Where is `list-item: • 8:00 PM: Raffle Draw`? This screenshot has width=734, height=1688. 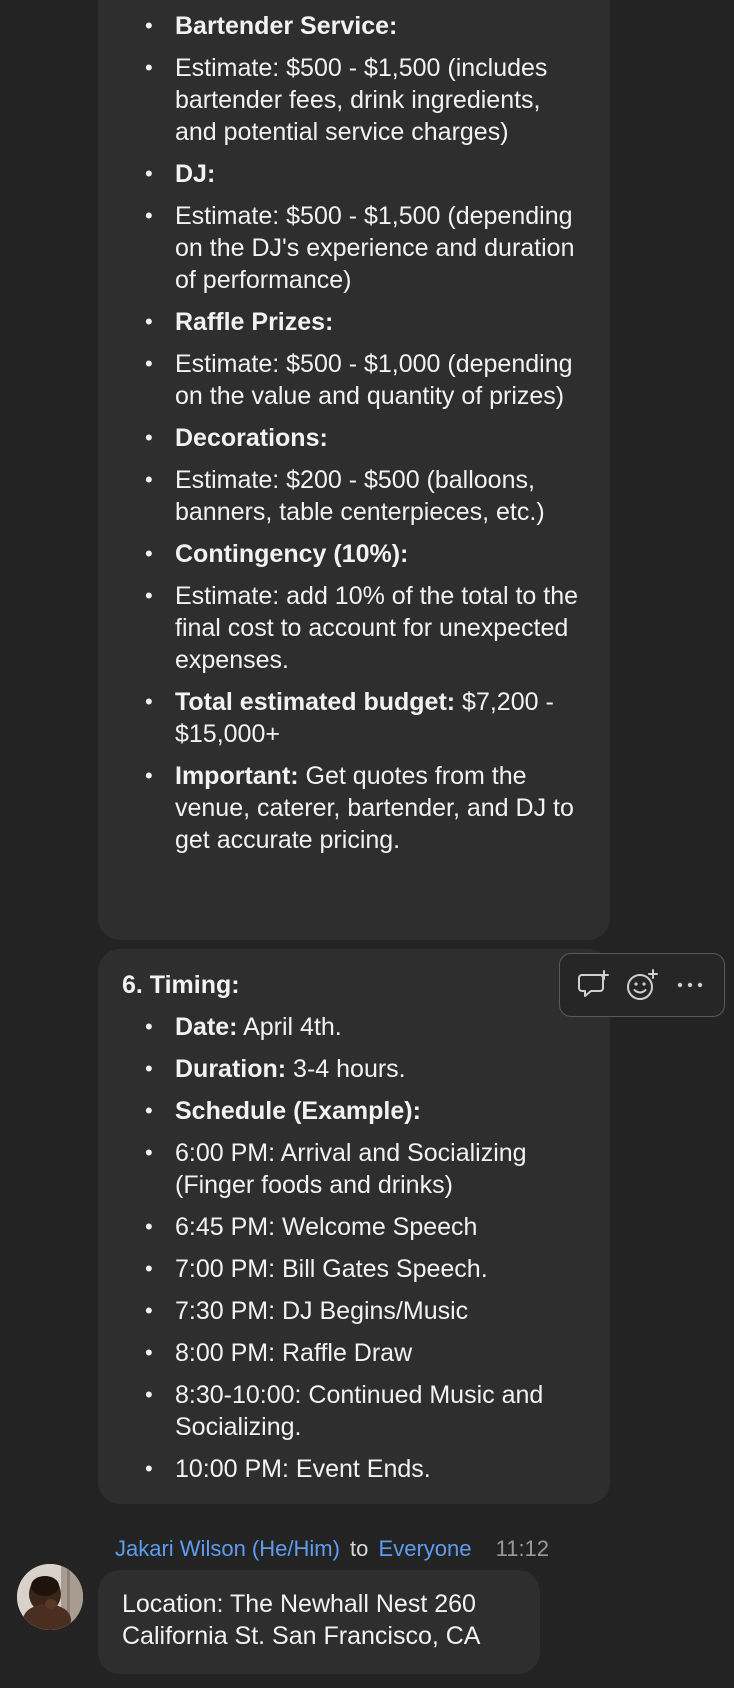
list-item: • 8:00 PM: Raffle Draw is located at coordinates (279, 1353).